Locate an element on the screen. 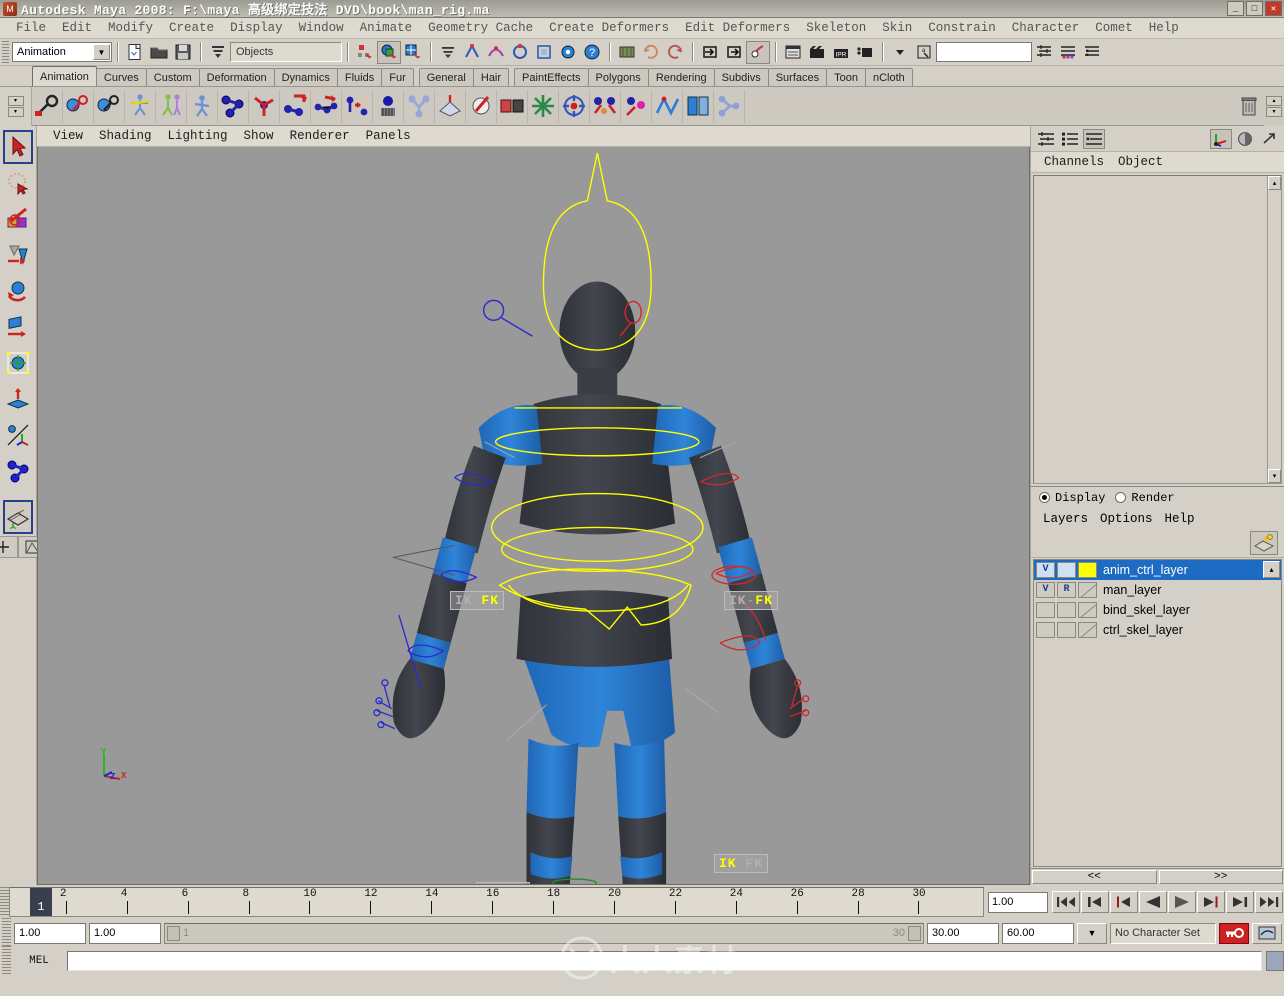  panel-menu-view: View is located at coordinates (68, 136).